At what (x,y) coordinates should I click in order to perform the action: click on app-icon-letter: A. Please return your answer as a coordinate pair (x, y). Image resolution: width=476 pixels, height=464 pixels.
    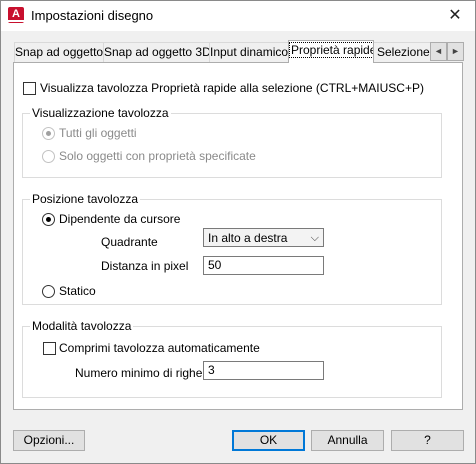
    Looking at the image, I should click on (16, 14).